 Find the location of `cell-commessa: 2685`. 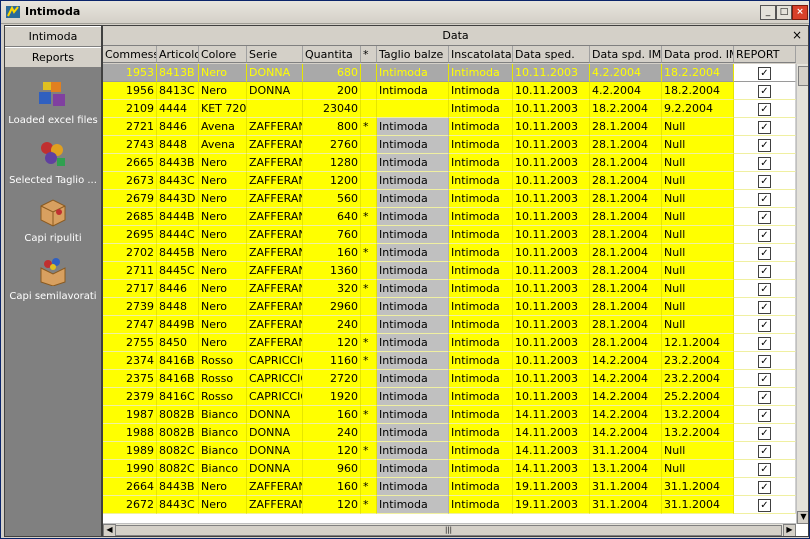

cell-commessa: 2685 is located at coordinates (130, 217).